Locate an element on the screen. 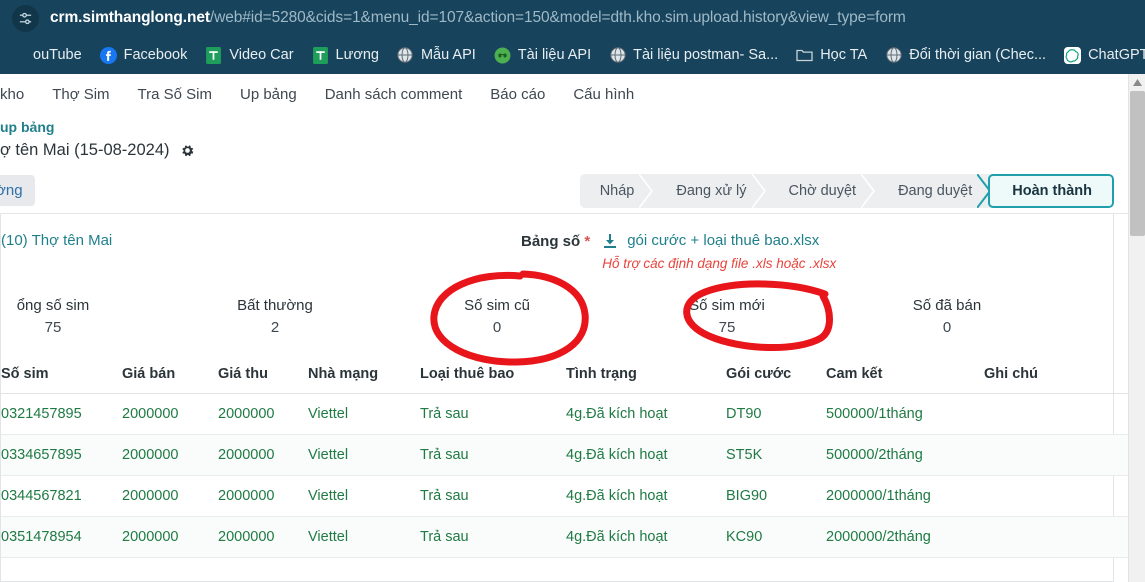 The image size is (1145, 582). bookmark-luong: Lương is located at coordinates (345, 55).